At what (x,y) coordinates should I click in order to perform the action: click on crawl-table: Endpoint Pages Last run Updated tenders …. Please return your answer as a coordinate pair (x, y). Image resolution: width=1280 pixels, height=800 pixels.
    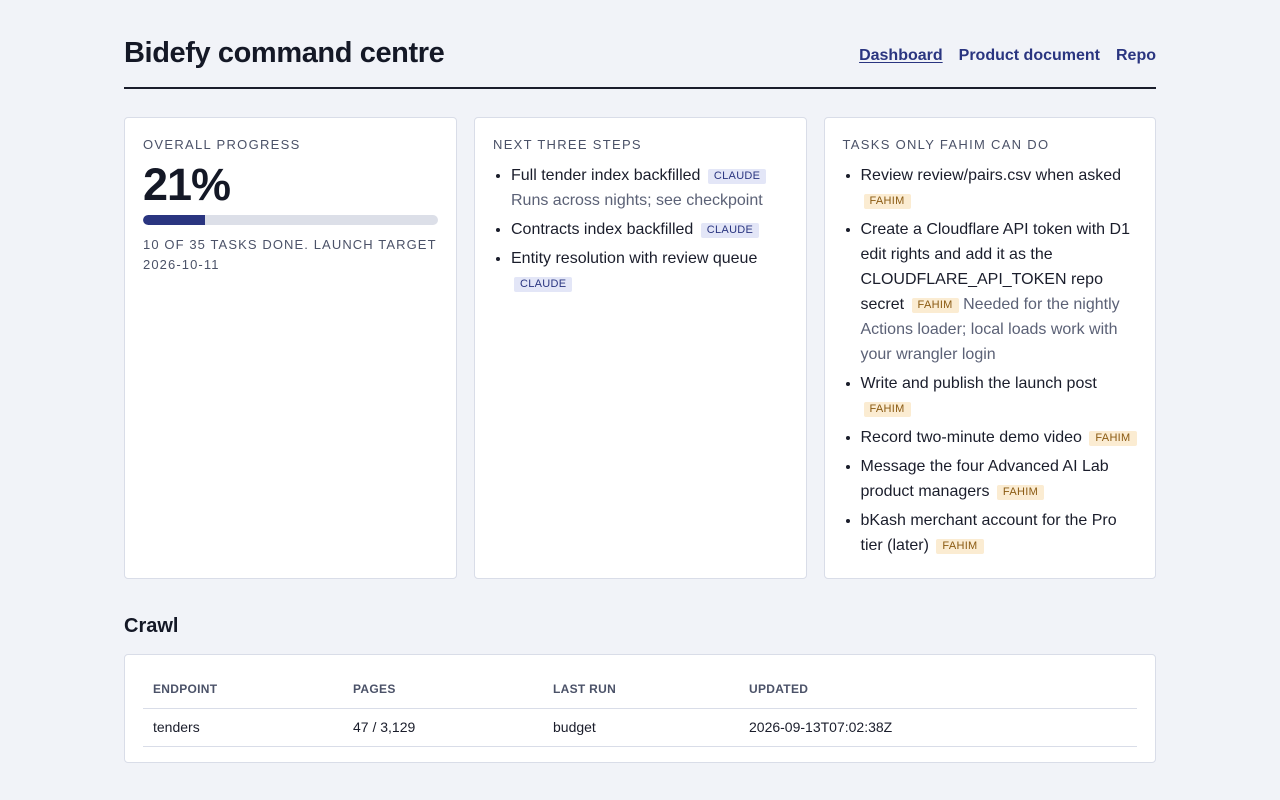
    Looking at the image, I should click on (640, 709).